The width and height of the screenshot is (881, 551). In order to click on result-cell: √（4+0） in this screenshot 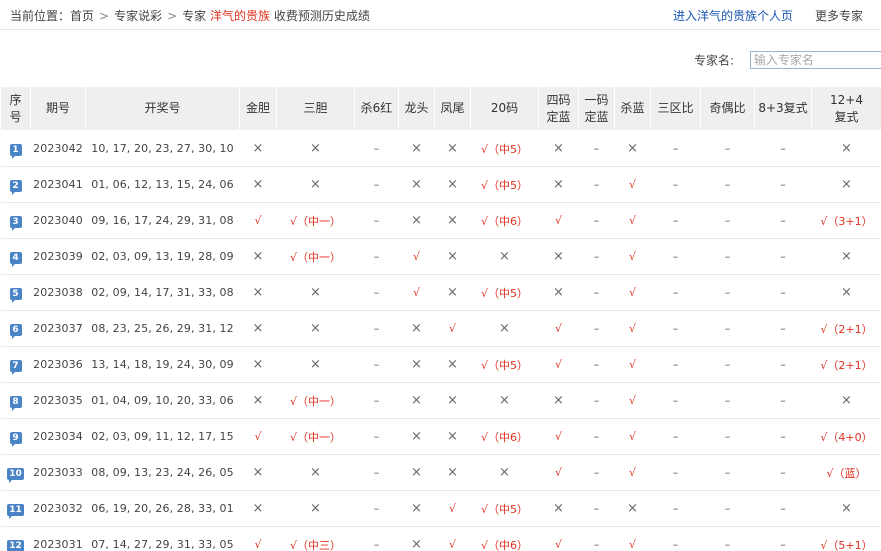, I will do `click(846, 436)`.